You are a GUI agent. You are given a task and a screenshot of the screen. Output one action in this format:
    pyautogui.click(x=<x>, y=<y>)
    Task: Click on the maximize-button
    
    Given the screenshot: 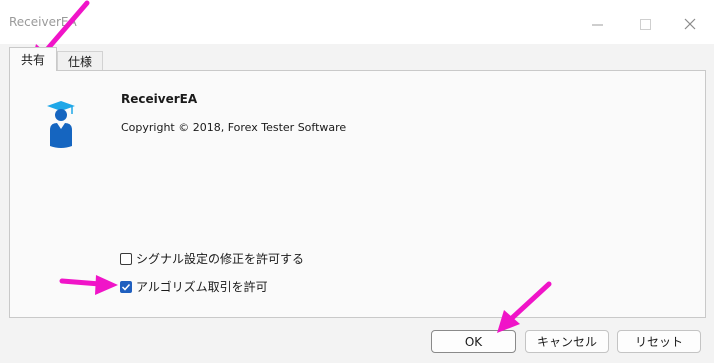 What is the action you would take?
    pyautogui.click(x=645, y=24)
    